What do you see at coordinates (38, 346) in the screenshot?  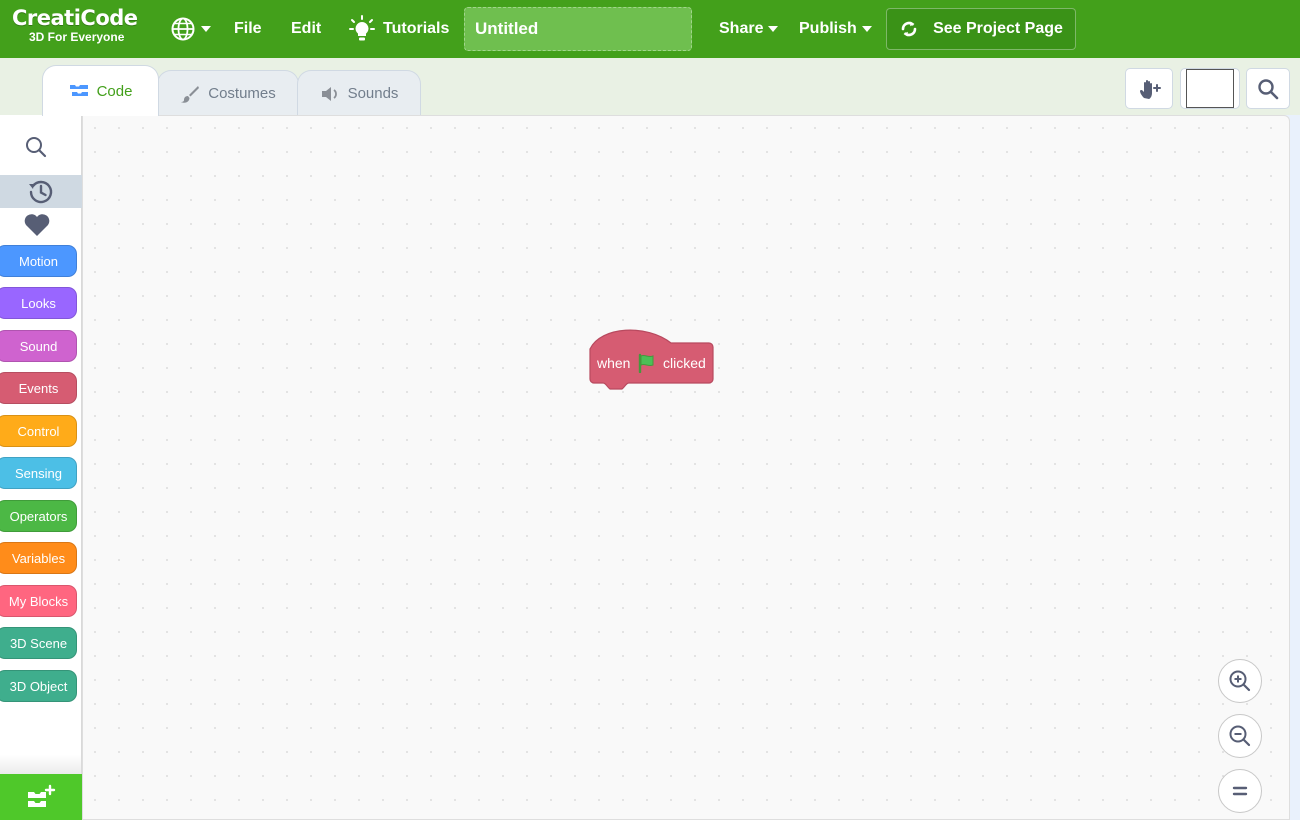 I see `category-sound: Sound` at bounding box center [38, 346].